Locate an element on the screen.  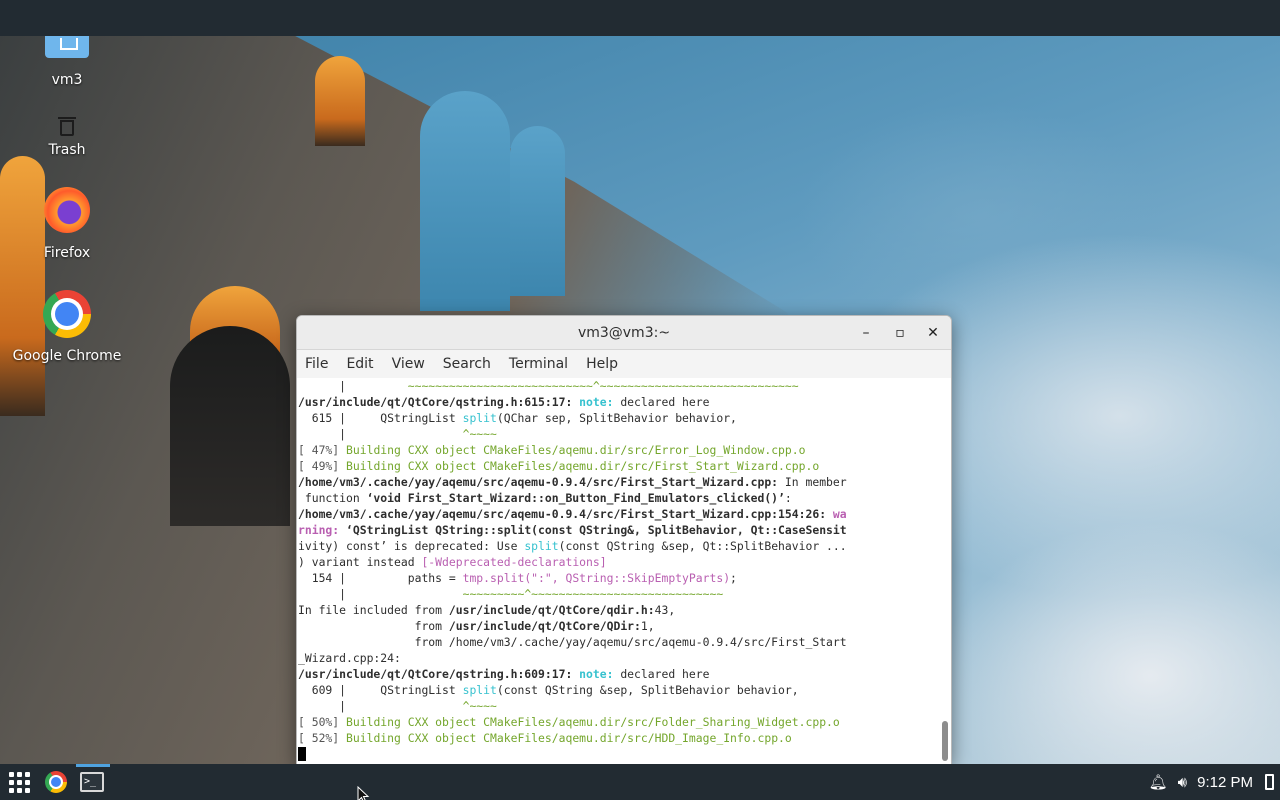
speaker-icon: 🔊︎ is located at coordinates (1182, 782).